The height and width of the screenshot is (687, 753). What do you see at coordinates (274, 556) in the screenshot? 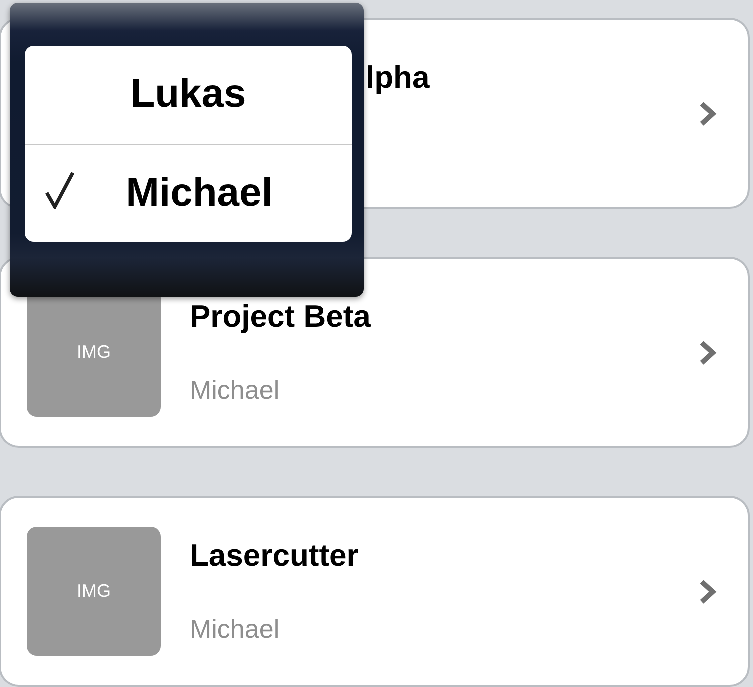
I see `project-title: Lasercutter` at bounding box center [274, 556].